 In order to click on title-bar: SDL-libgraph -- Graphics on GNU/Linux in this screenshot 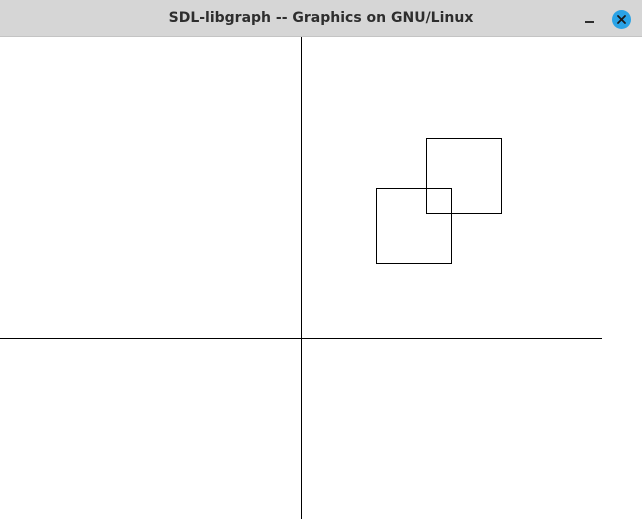, I will do `click(321, 18)`.